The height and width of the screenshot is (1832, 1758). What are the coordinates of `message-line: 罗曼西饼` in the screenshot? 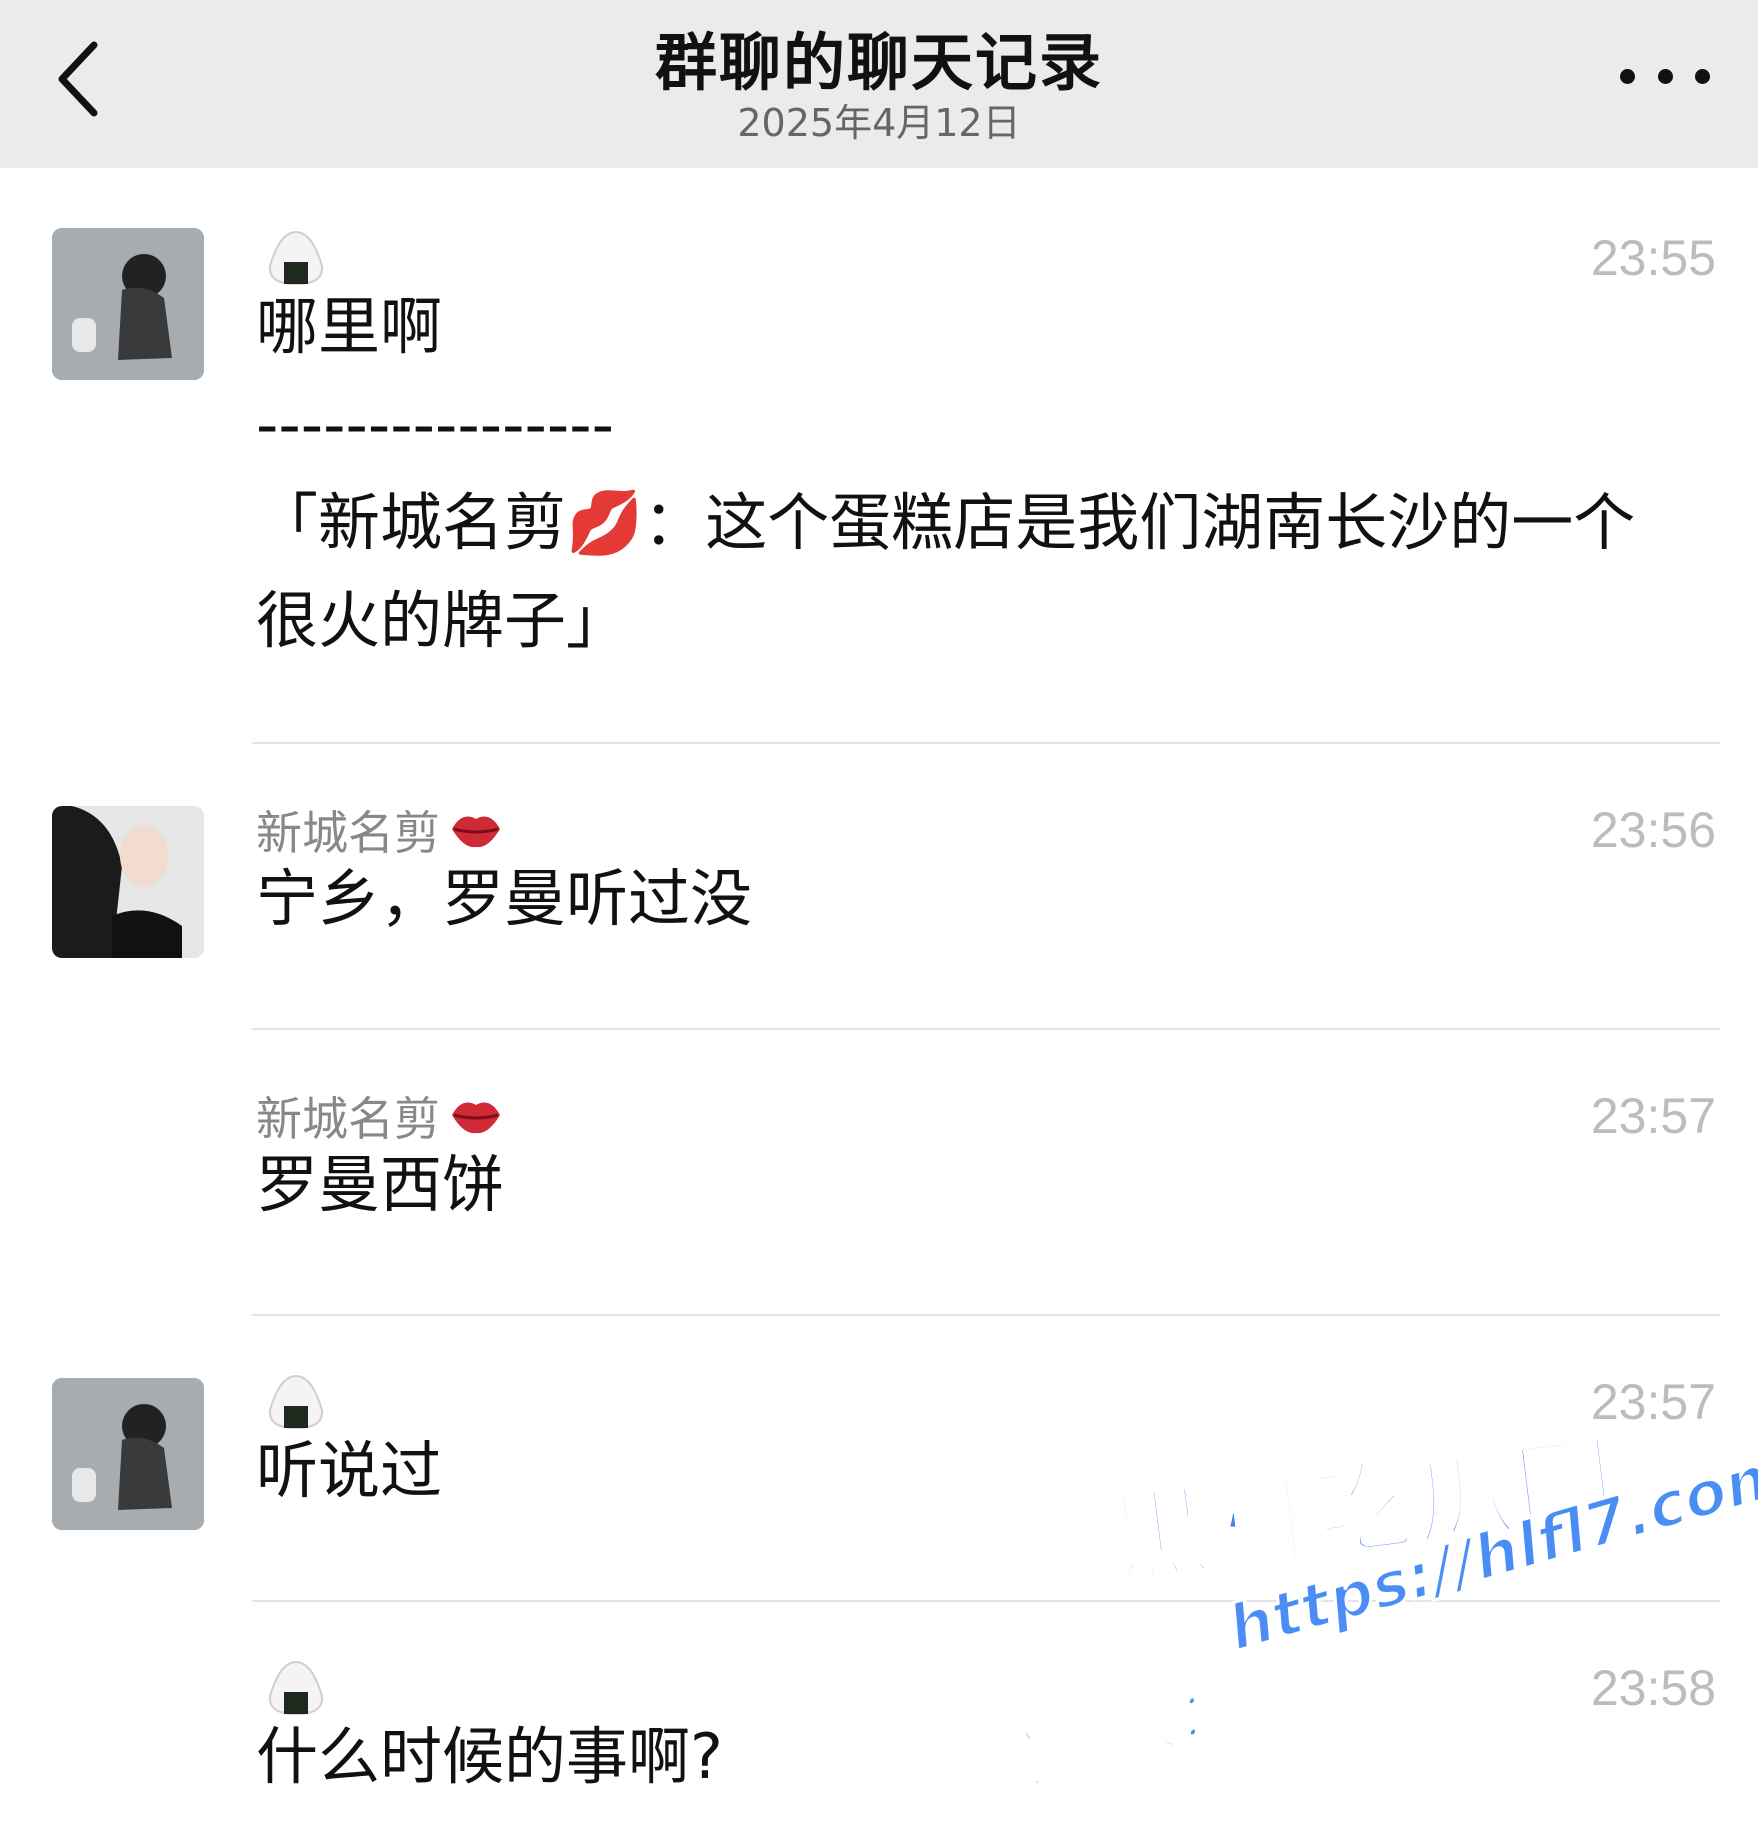 It's located at (380, 1184).